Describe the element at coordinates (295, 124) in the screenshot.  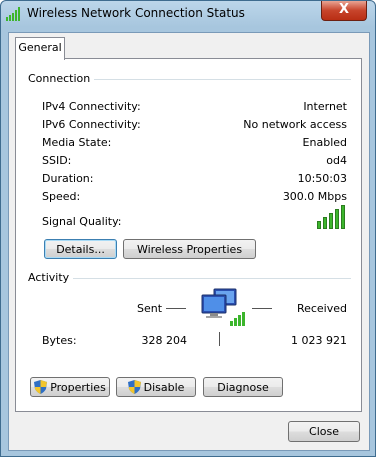
I see `ipv6-value: No network access` at that location.